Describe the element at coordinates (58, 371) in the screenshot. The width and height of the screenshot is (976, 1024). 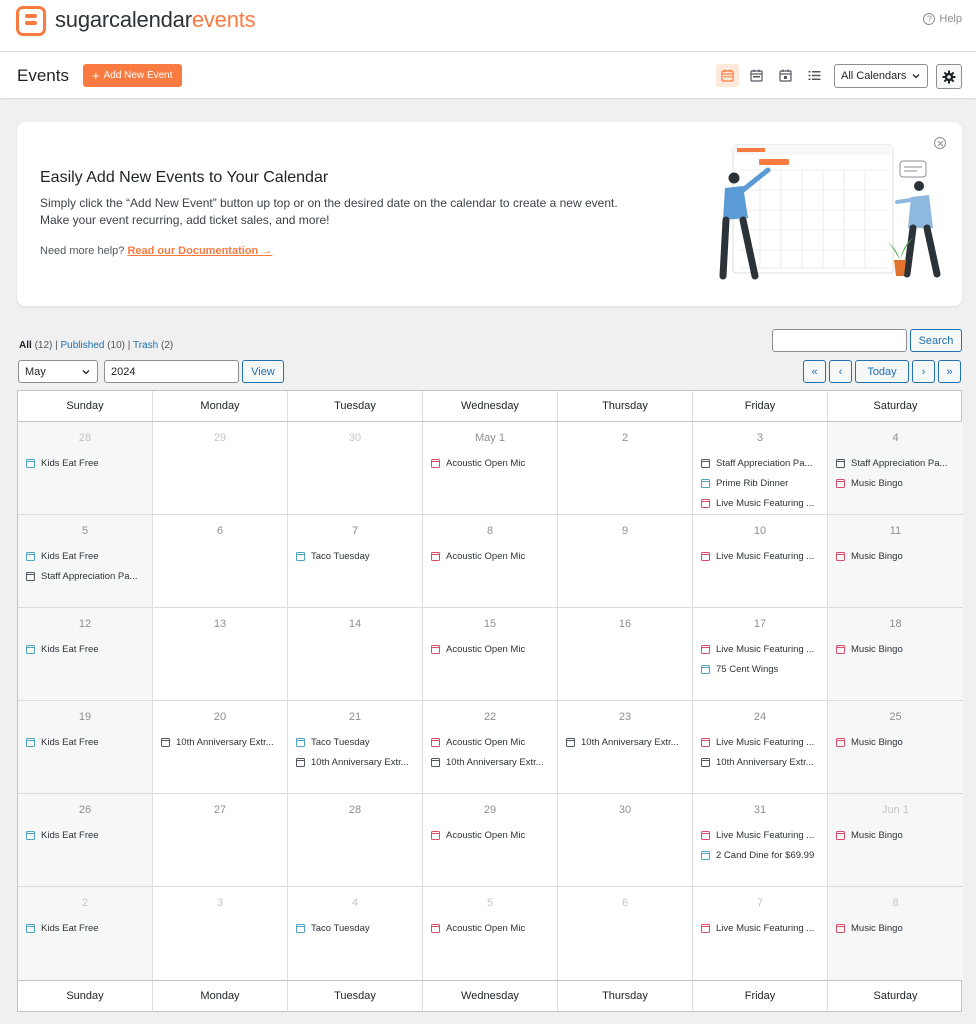
I see `month-select: May` at that location.